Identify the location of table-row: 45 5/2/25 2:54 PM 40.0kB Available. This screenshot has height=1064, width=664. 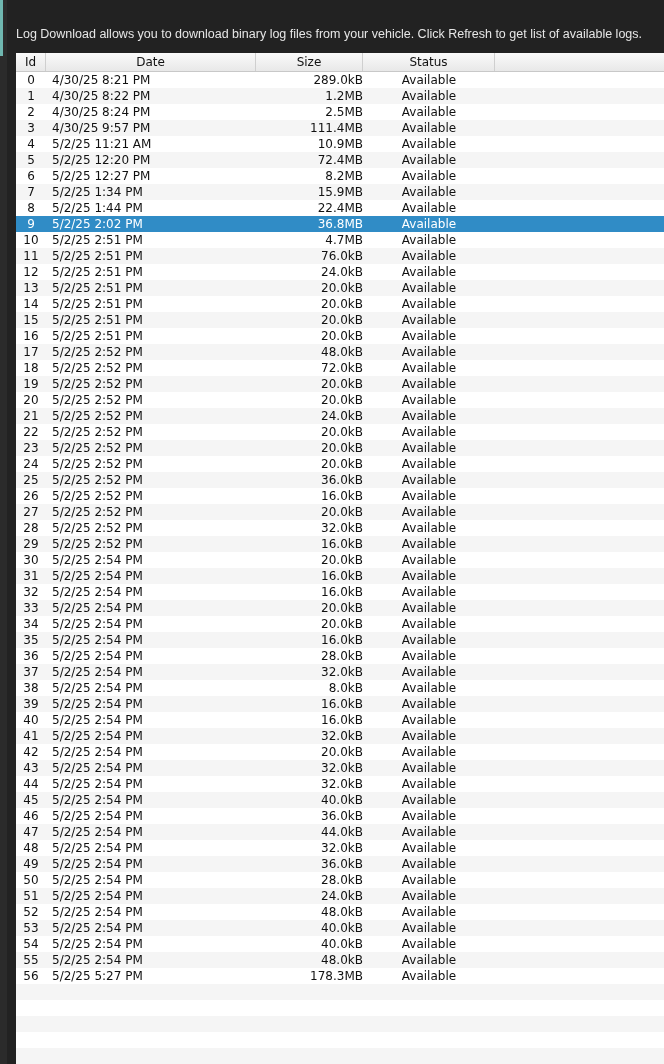
(340, 800).